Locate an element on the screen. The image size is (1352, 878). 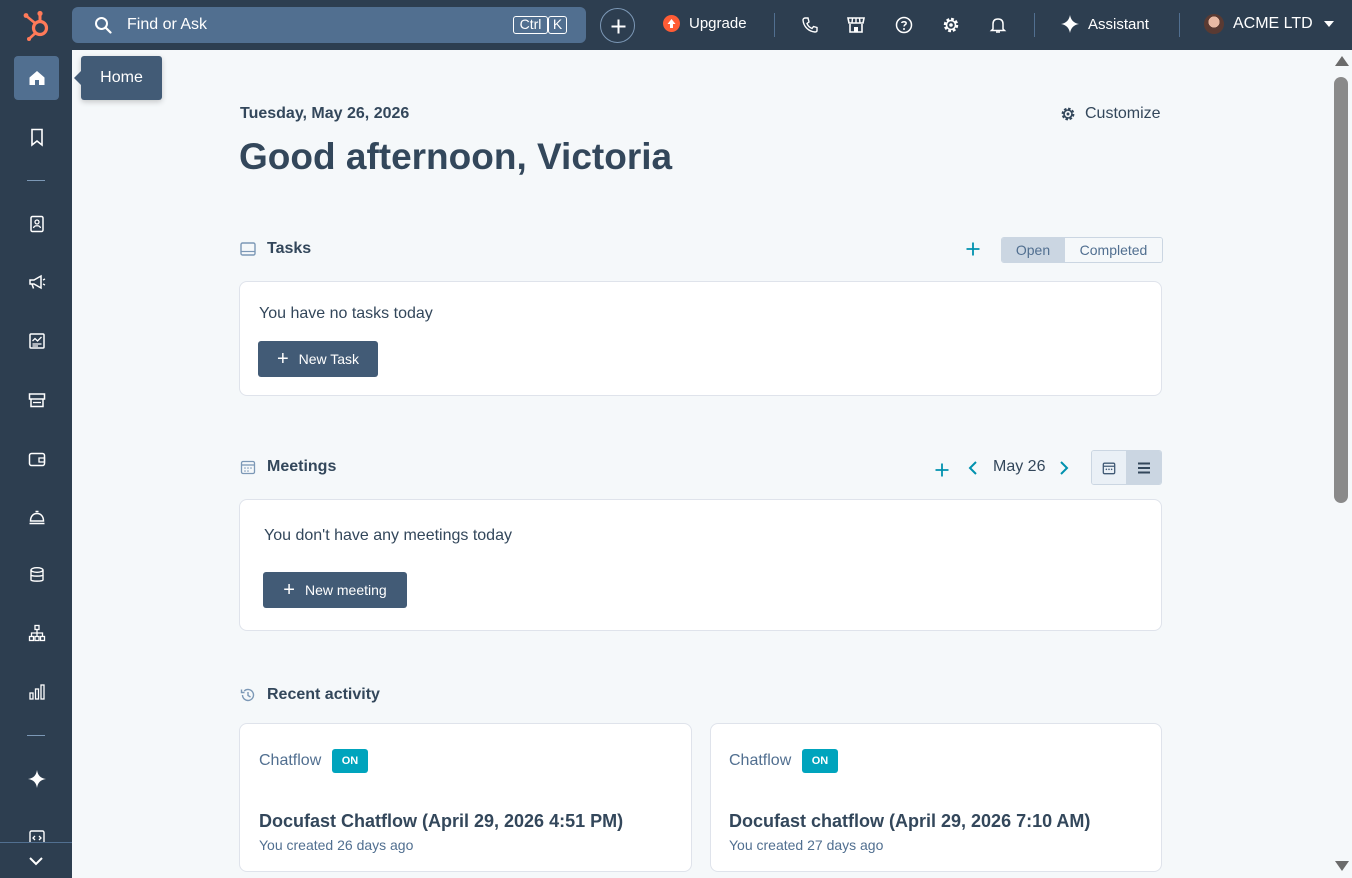
meetings-view-toggle is located at coordinates (1126, 467).